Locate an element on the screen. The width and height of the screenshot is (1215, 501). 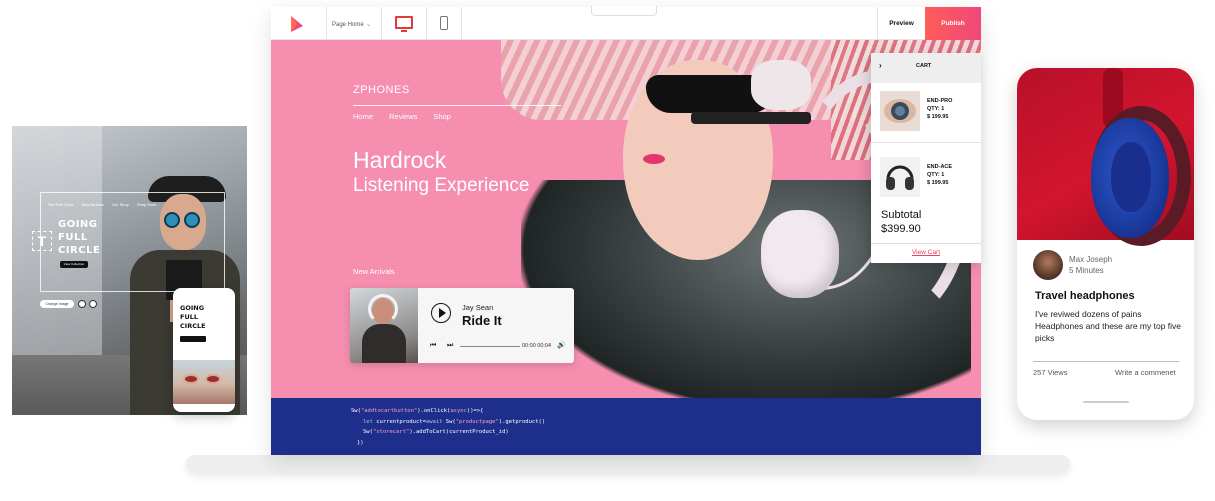
template-nav-item: Our Story is located at coordinates (120, 204).